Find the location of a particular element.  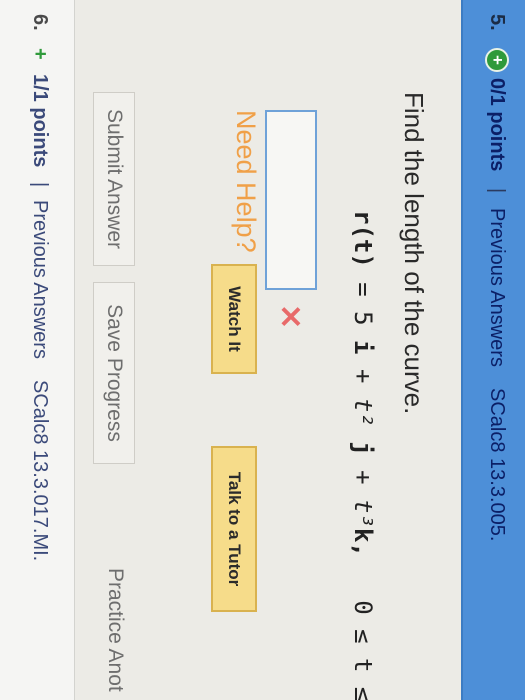

formula-plus2: + is located at coordinates (363, 477).